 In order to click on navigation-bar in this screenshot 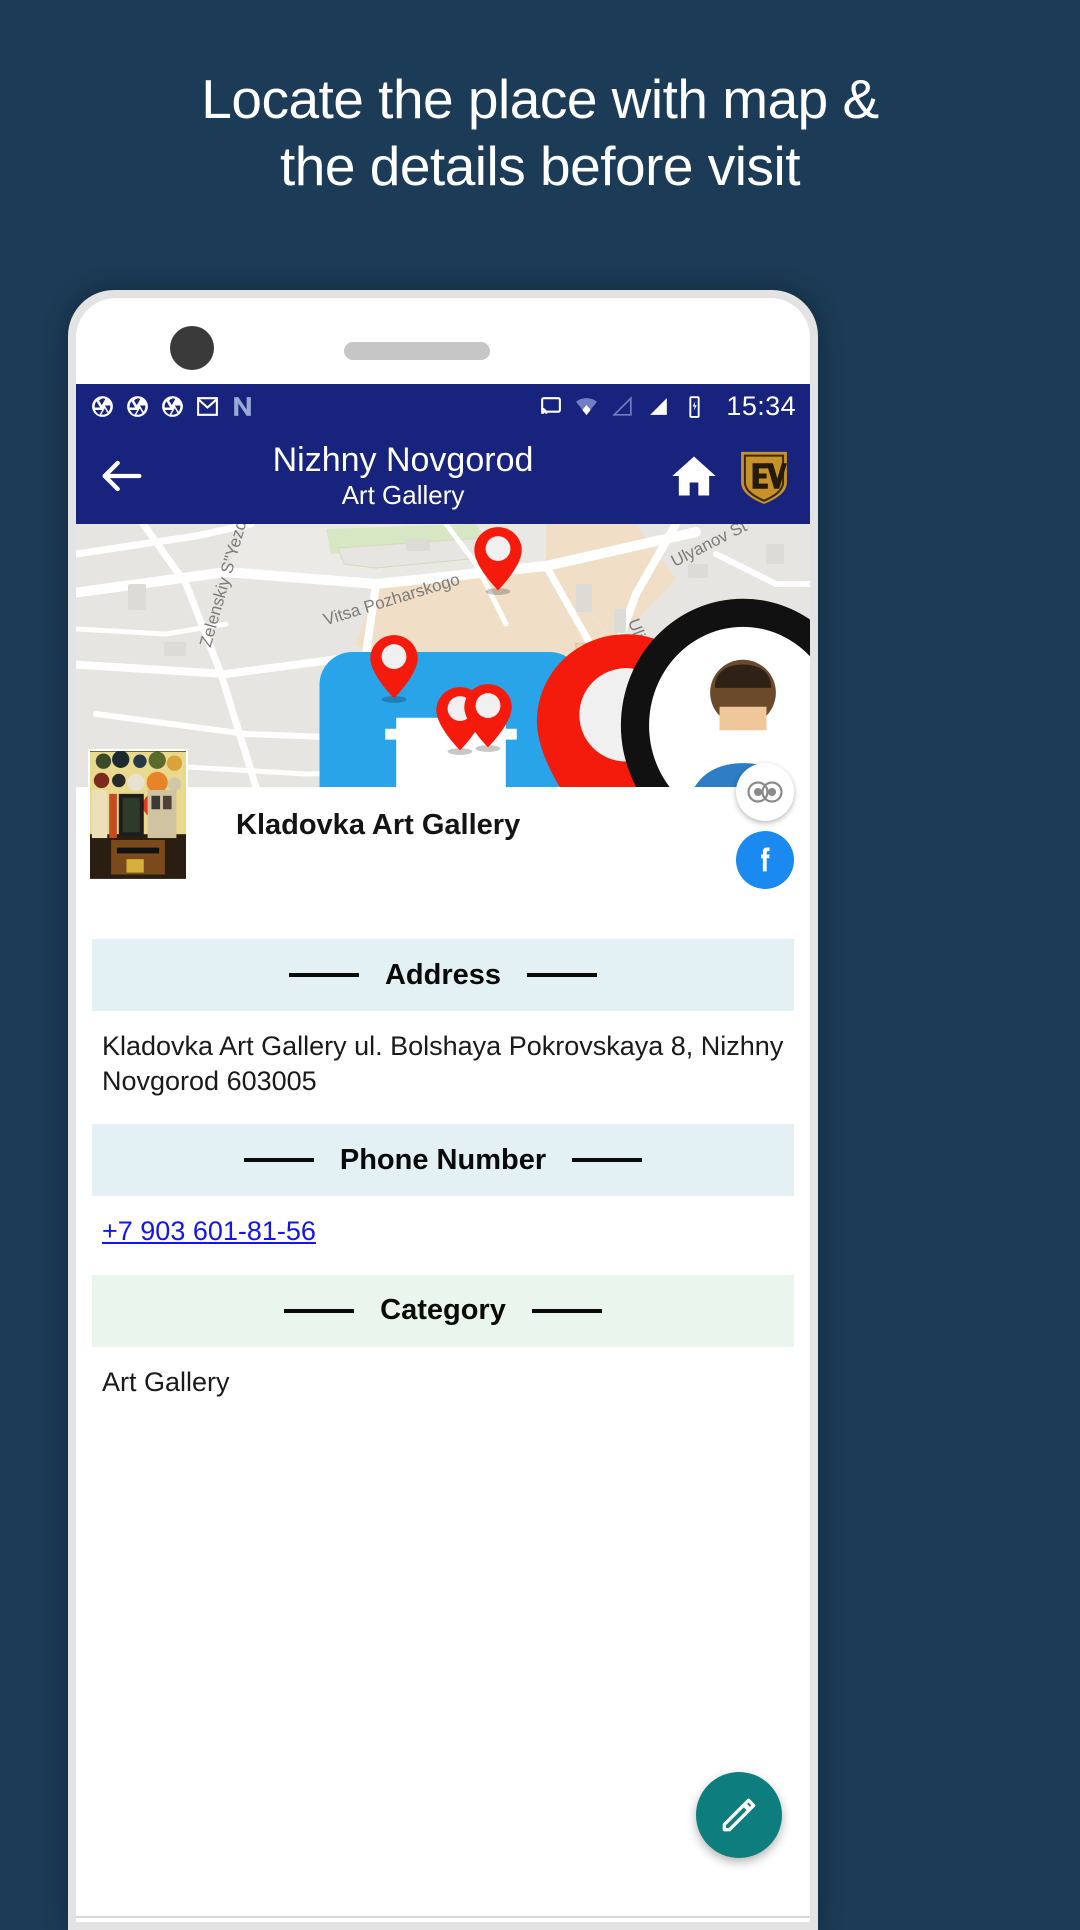, I will do `click(443, 1919)`.